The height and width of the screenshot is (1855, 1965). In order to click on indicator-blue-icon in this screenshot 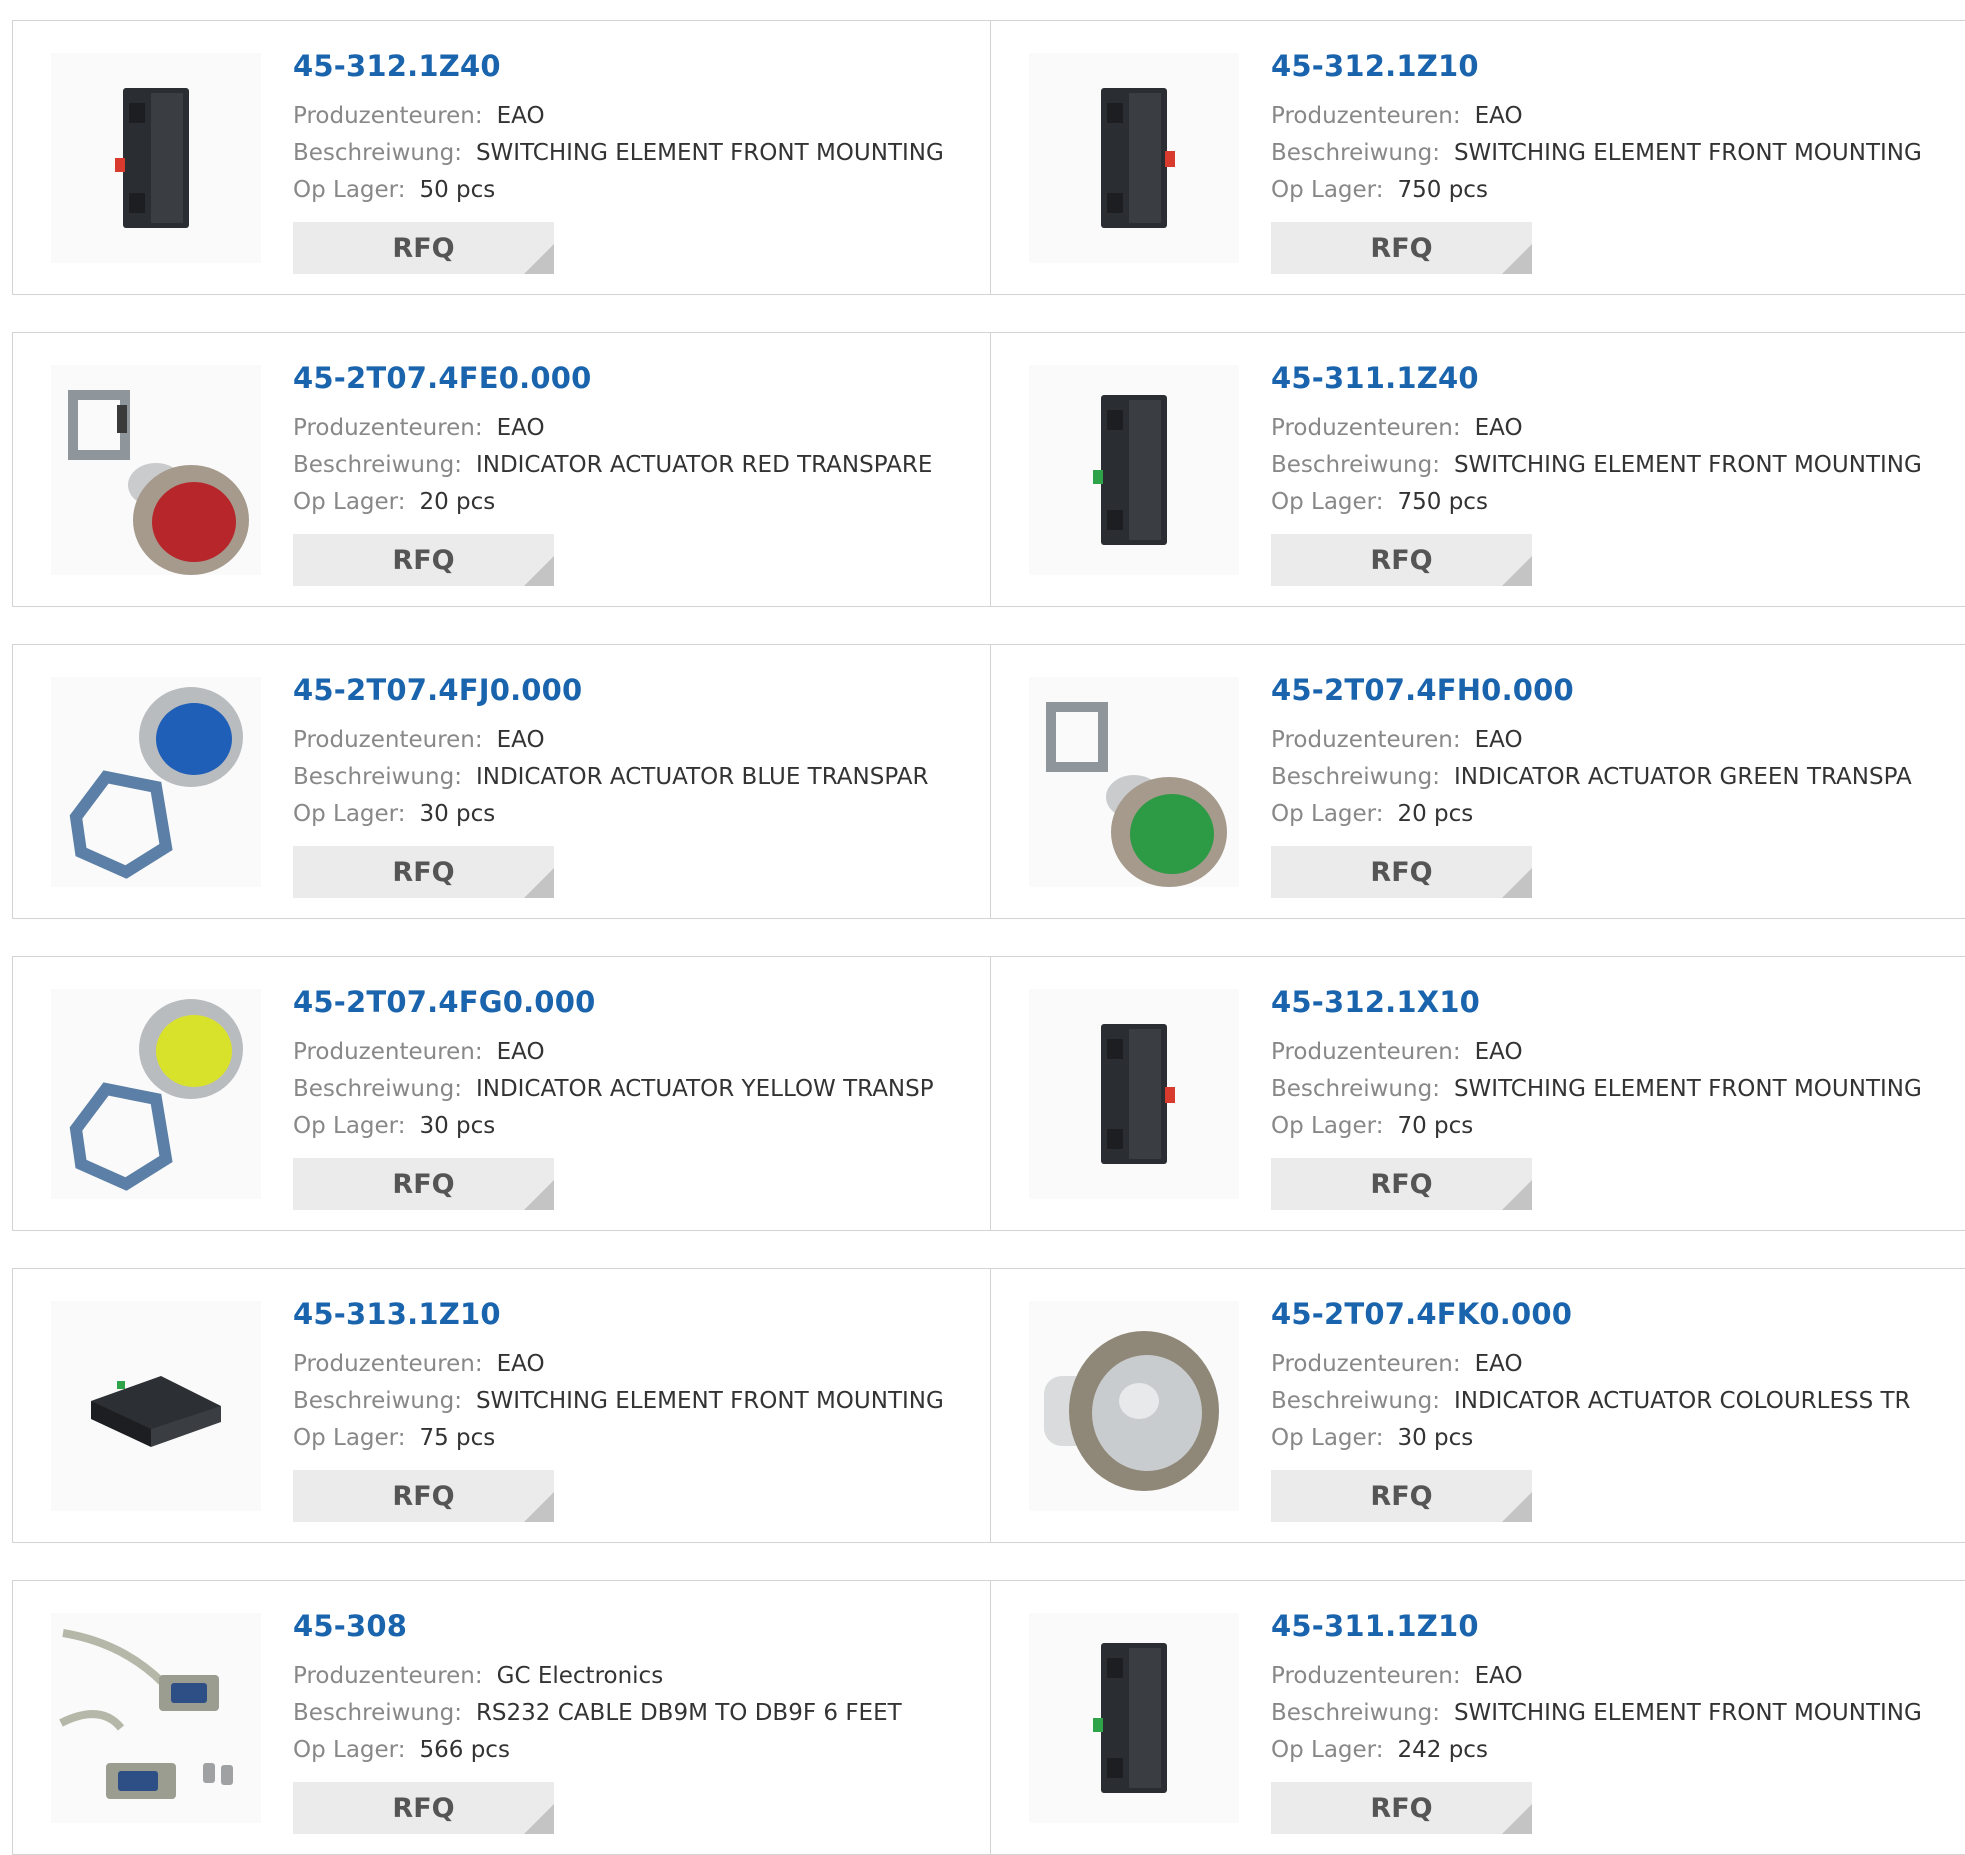, I will do `click(156, 783)`.